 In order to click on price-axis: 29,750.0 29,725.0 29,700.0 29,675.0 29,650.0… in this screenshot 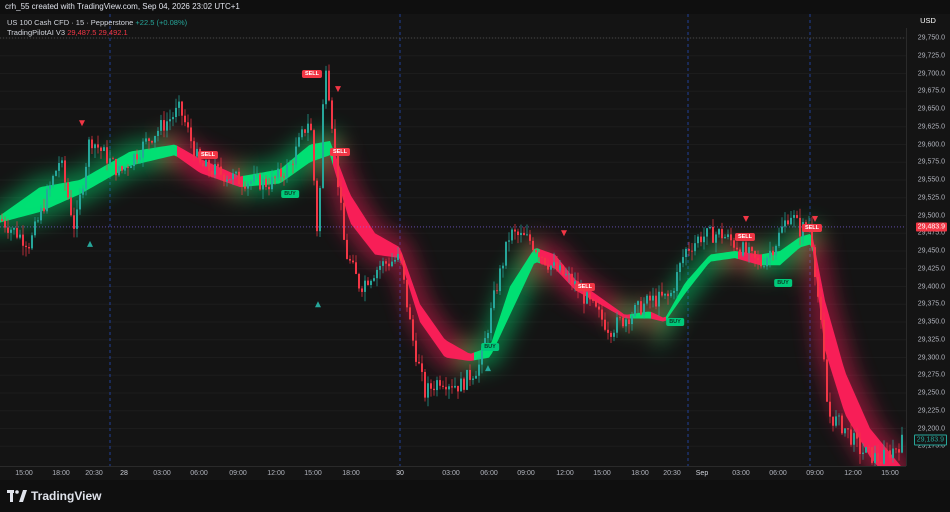, I will do `click(928, 240)`.